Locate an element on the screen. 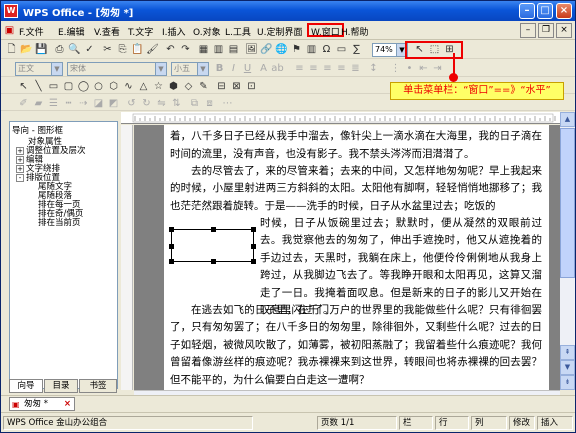  line-spacing-icon: ↕ is located at coordinates (373, 68).